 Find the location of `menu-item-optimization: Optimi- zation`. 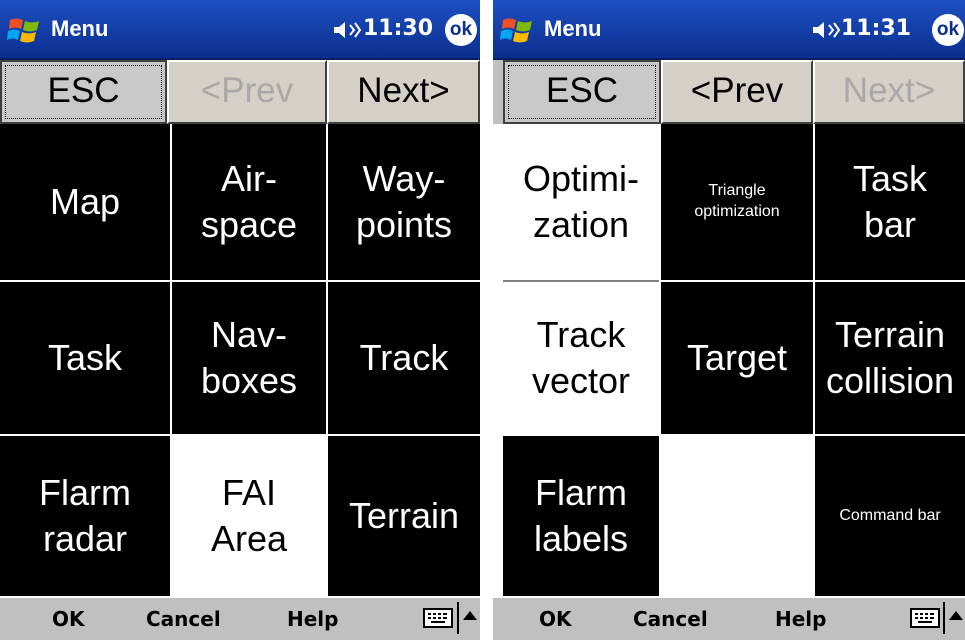

menu-item-optimization: Optimi- zation is located at coordinates (581, 202).